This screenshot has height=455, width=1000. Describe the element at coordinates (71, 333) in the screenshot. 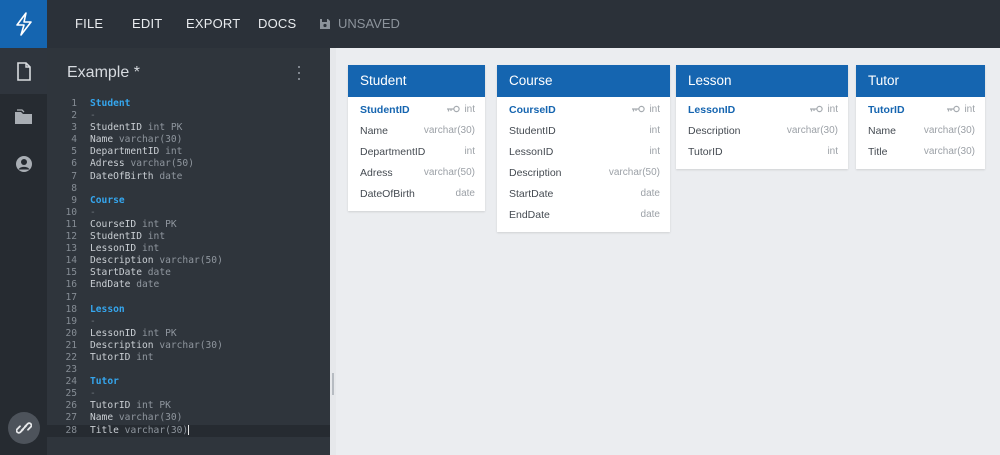

I see `line-number: 20` at that location.